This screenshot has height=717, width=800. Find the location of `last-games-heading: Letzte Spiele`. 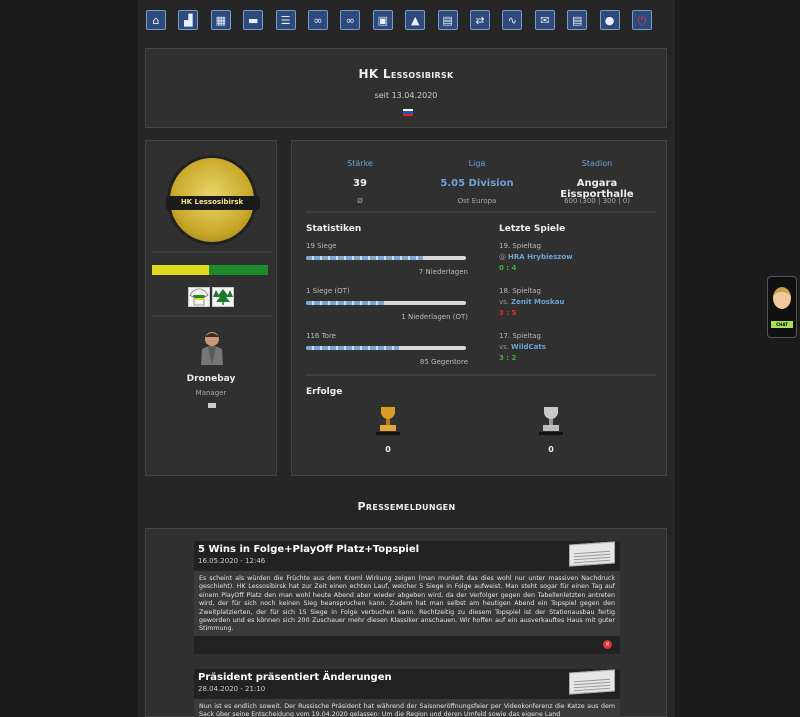

last-games-heading: Letzte Spiele is located at coordinates (532, 229).